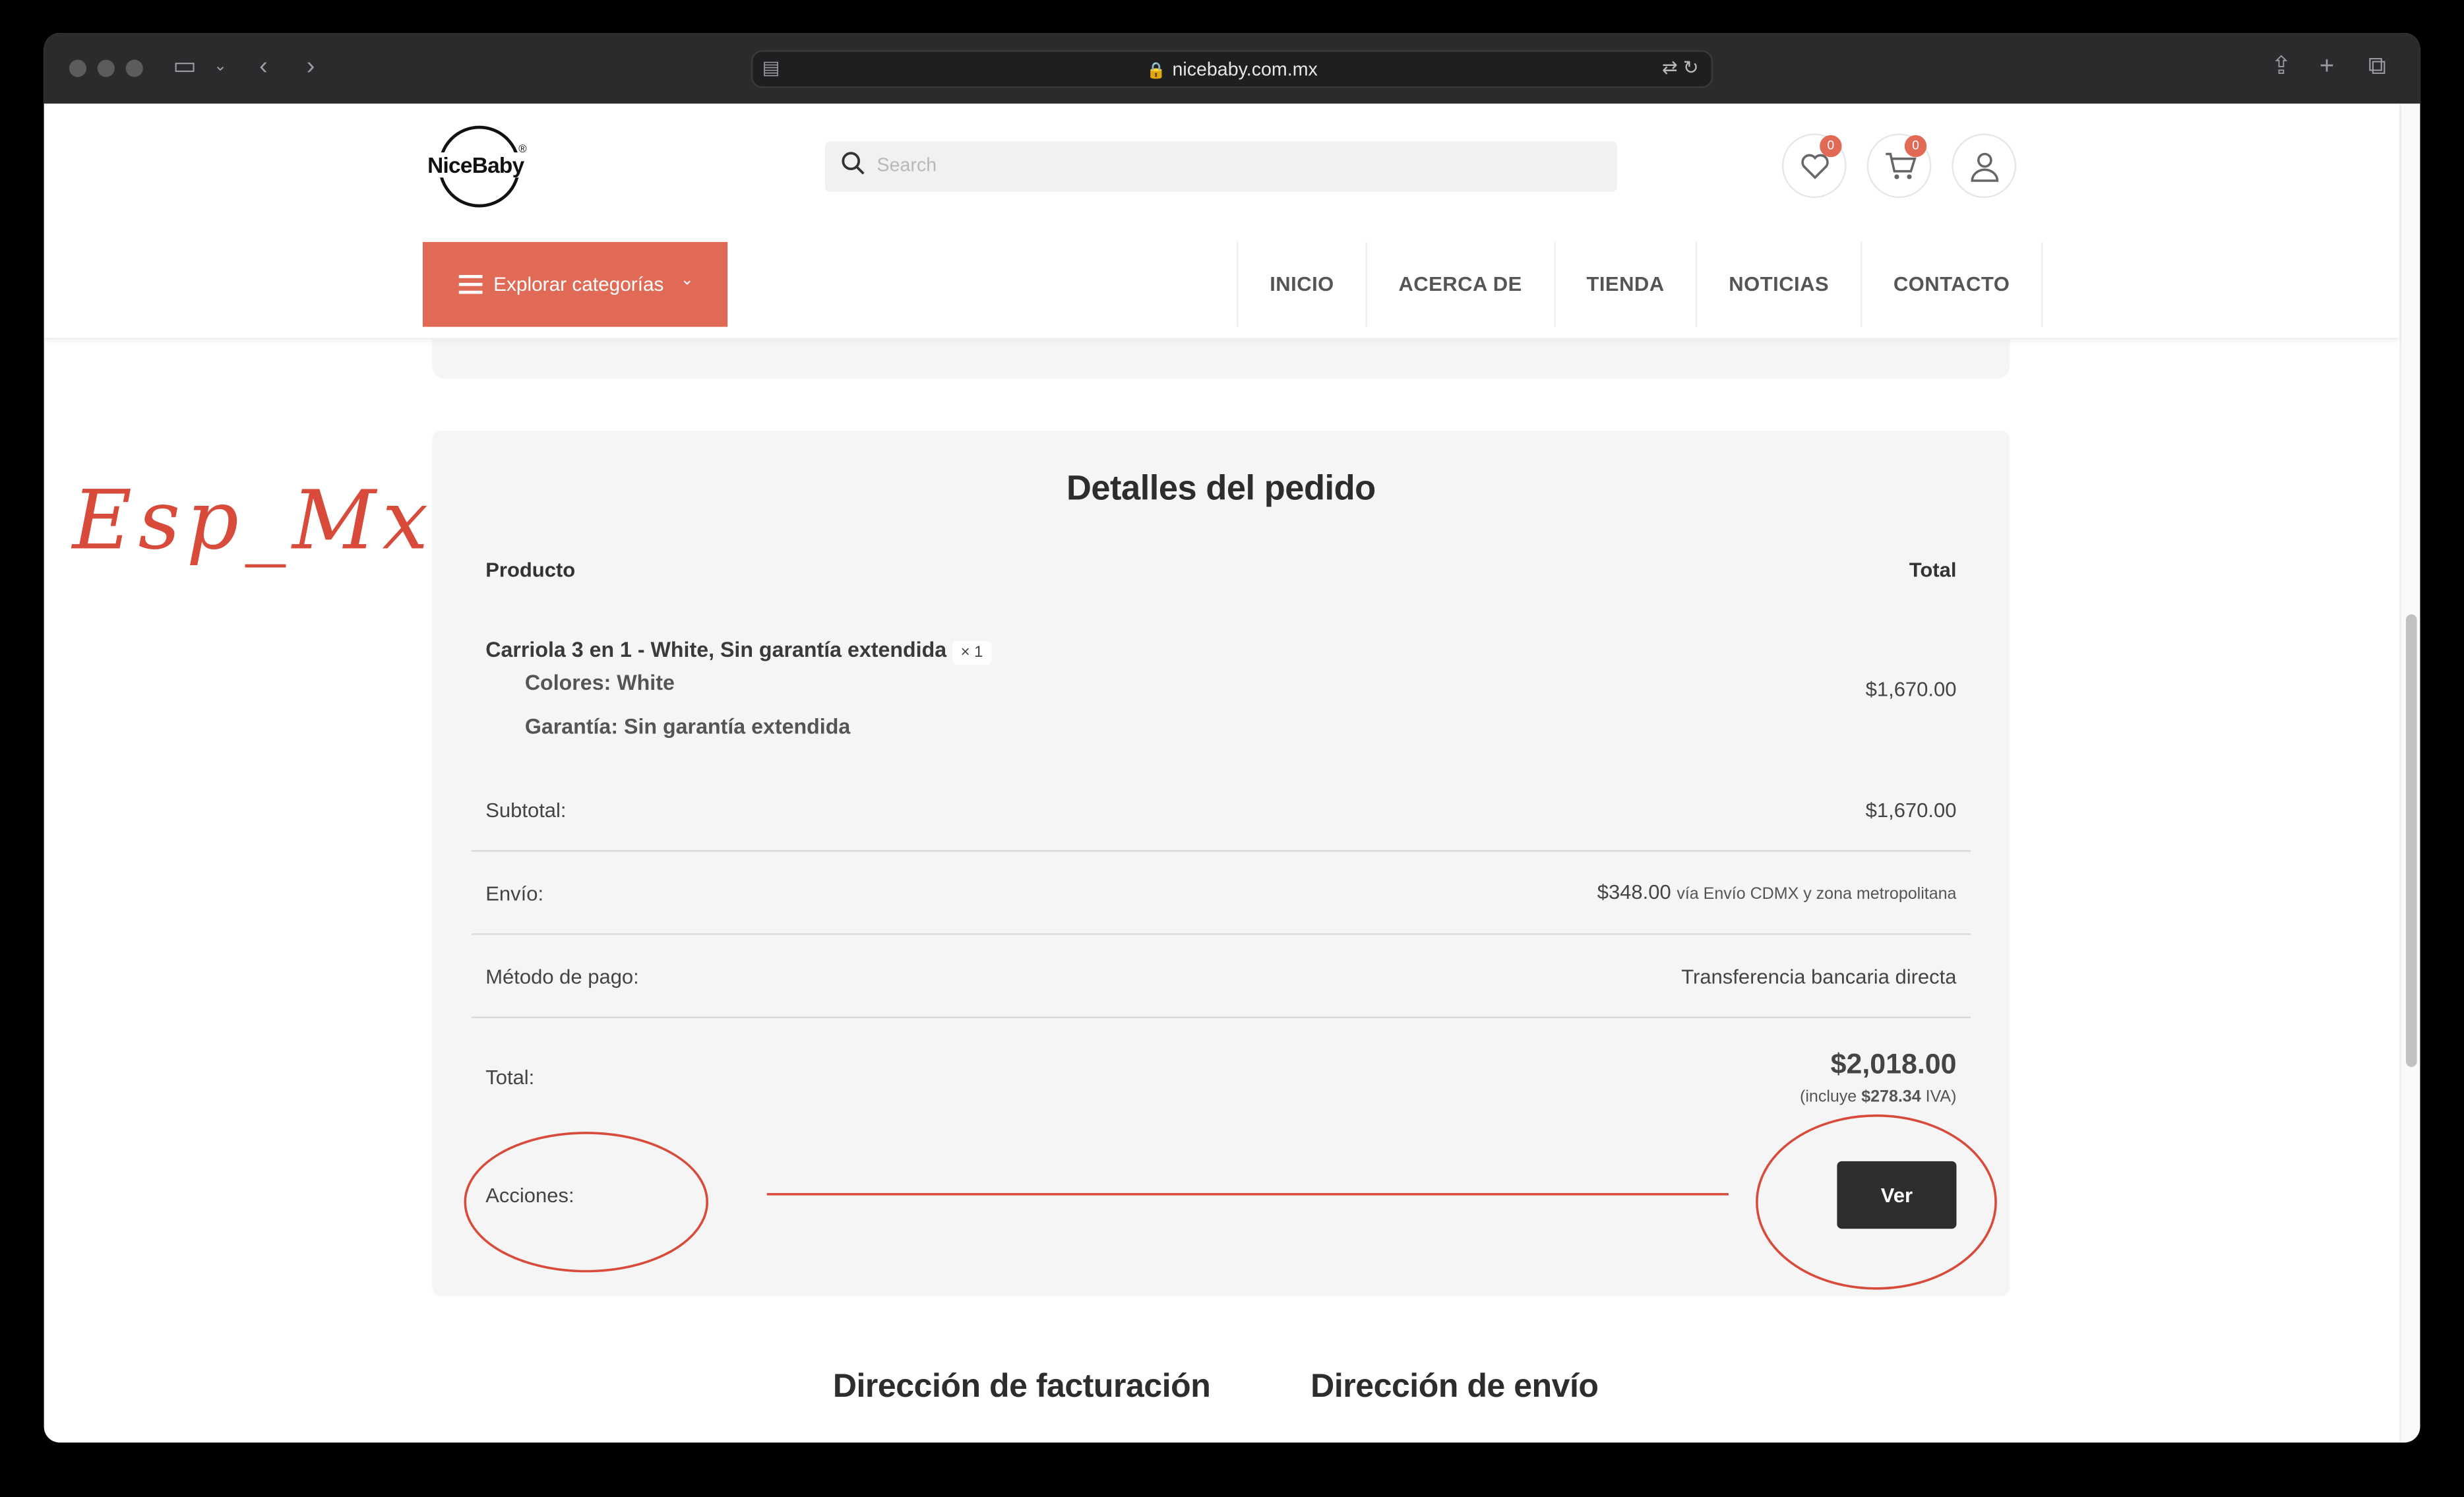 This screenshot has height=1497, width=2464. I want to click on back-arrow-icon: ‹, so click(263, 68).